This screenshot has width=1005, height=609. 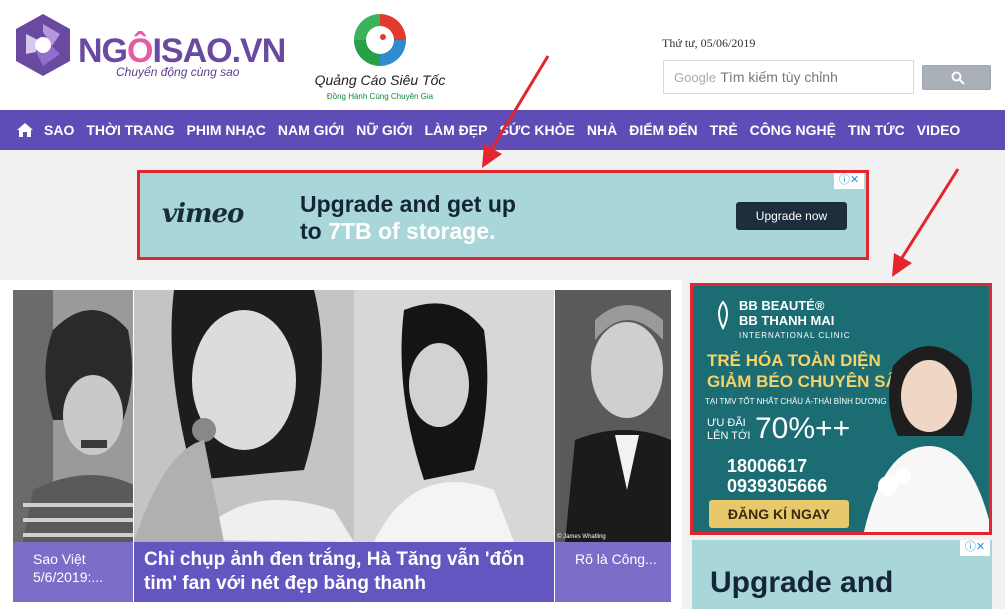 What do you see at coordinates (709, 43) in the screenshot?
I see `current-date: Thứ tư, 05/06/2019` at bounding box center [709, 43].